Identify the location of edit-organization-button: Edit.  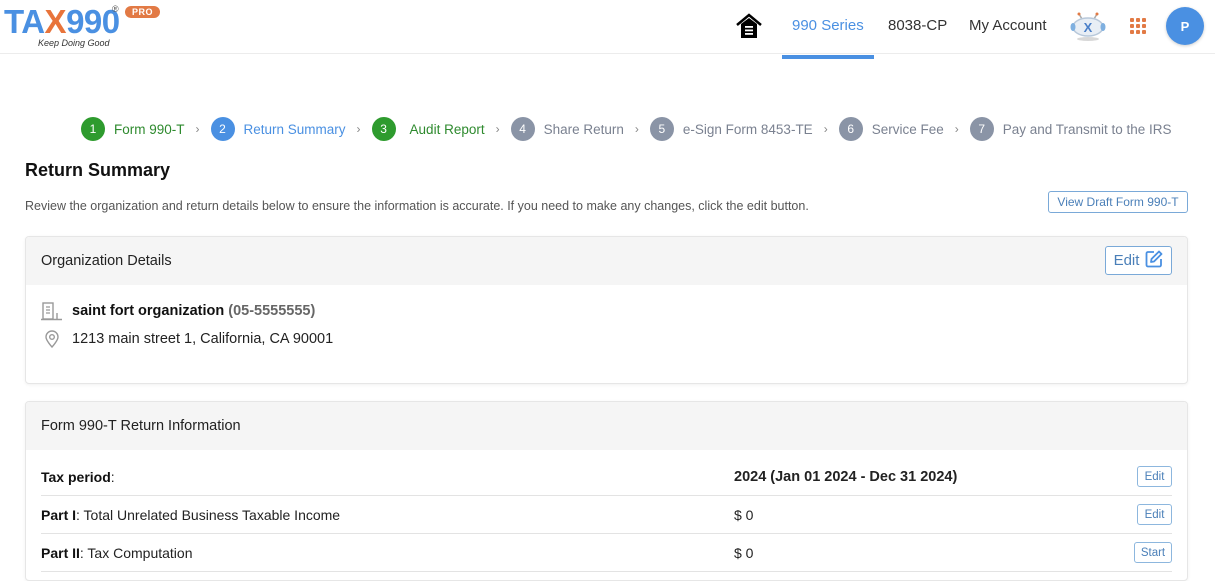
(1138, 260).